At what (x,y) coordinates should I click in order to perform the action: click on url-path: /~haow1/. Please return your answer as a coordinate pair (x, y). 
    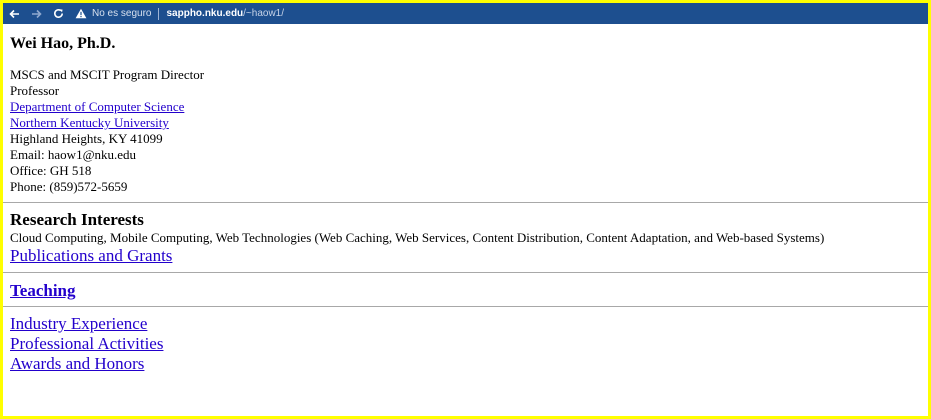
    Looking at the image, I should click on (264, 13).